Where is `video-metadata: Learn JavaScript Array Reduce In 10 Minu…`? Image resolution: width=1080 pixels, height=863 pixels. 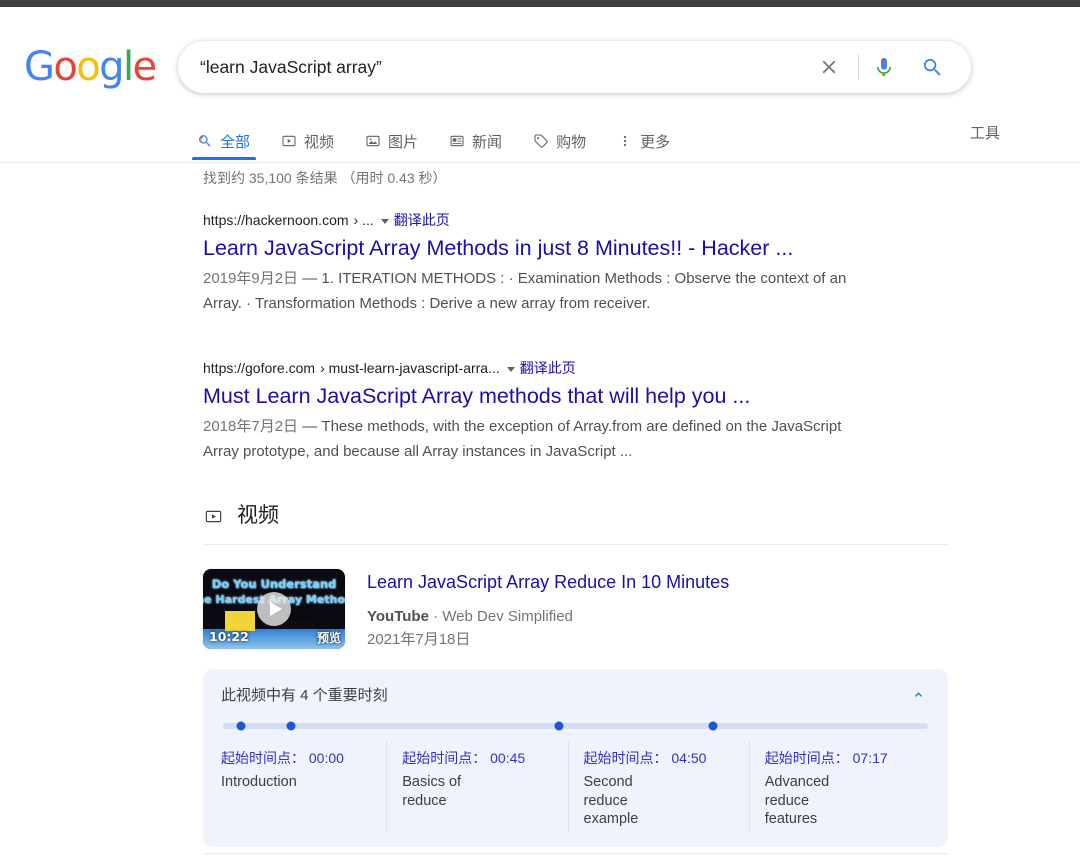
video-metadata: Learn JavaScript Array Reduce In 10 Minu… is located at coordinates (548, 610).